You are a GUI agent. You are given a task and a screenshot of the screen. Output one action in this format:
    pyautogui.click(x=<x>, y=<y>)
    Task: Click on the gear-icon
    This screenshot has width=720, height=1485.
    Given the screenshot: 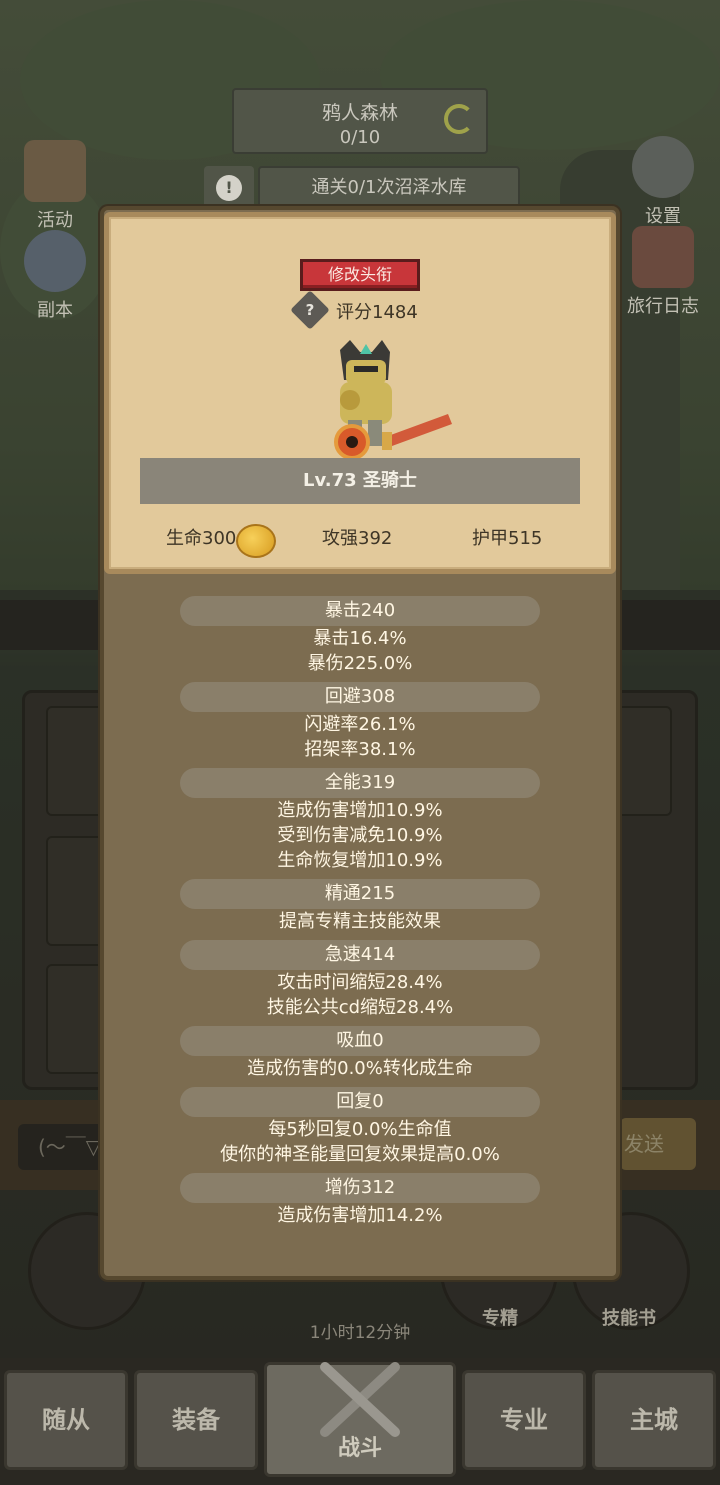 What is the action you would take?
    pyautogui.click(x=663, y=167)
    